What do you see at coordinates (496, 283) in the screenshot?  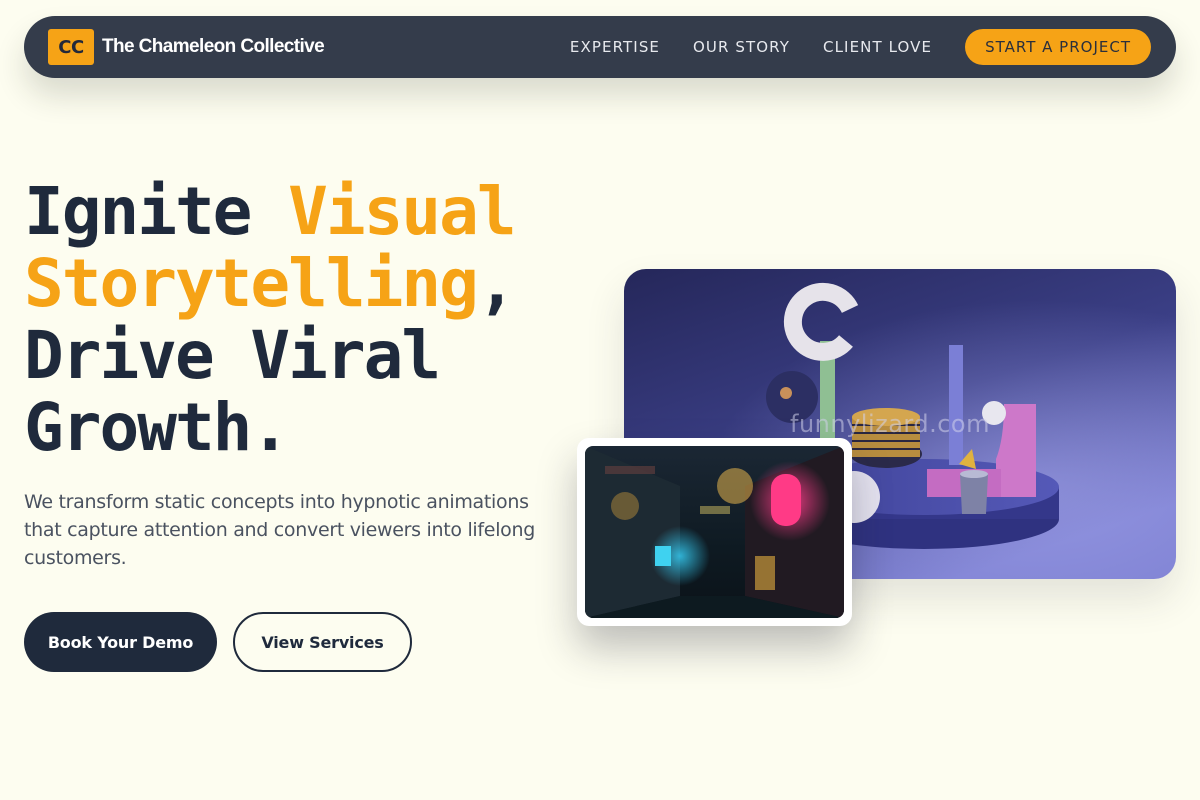 I see `headline-part-2: ,` at bounding box center [496, 283].